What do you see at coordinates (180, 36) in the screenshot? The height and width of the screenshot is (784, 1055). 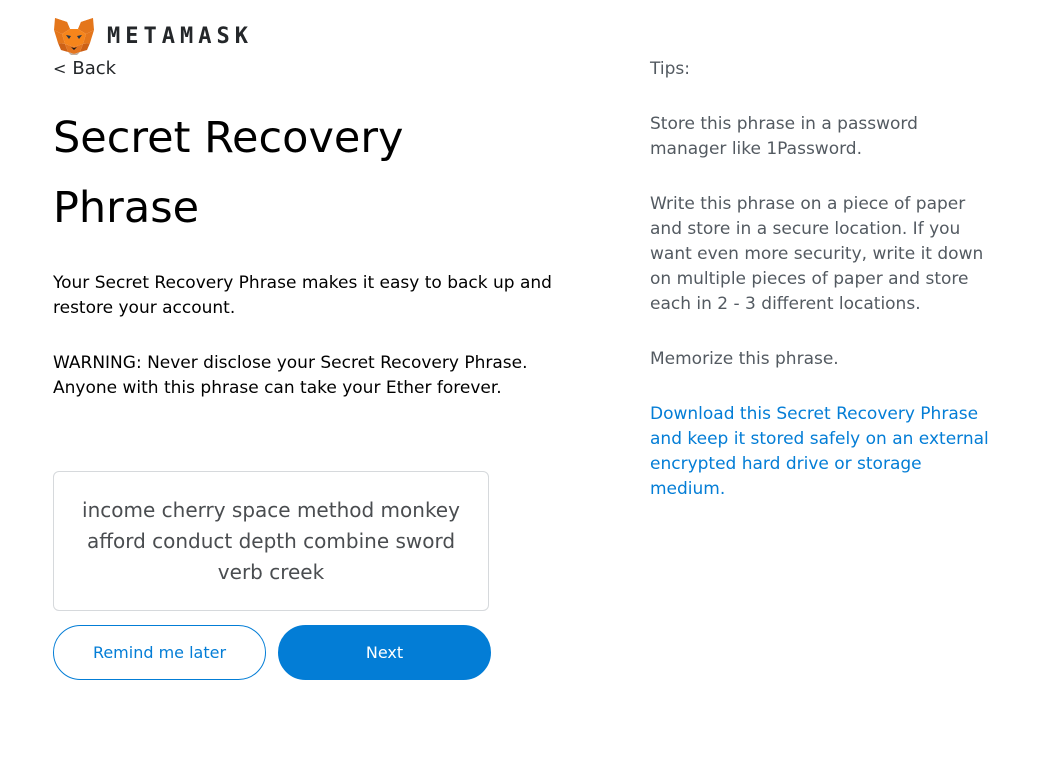 I see `brand-wordmark: METAMASK` at bounding box center [180, 36].